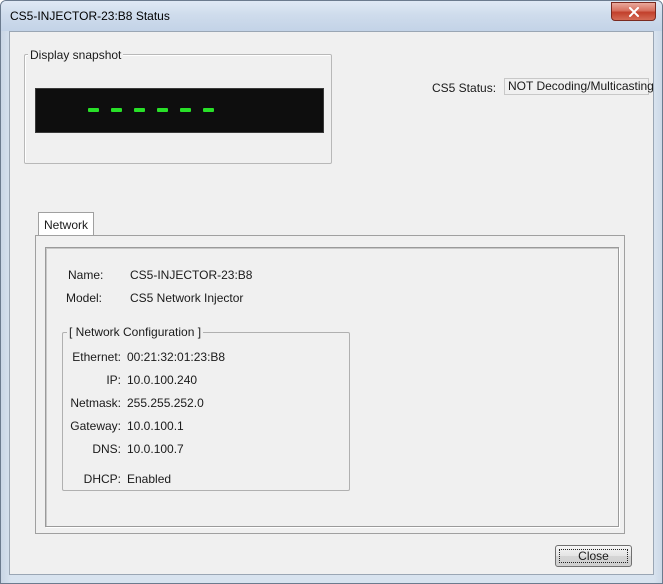 Image resolution: width=663 pixels, height=584 pixels. I want to click on title-bar: CS5-INJECTOR-23:B8 Status, so click(331, 16).